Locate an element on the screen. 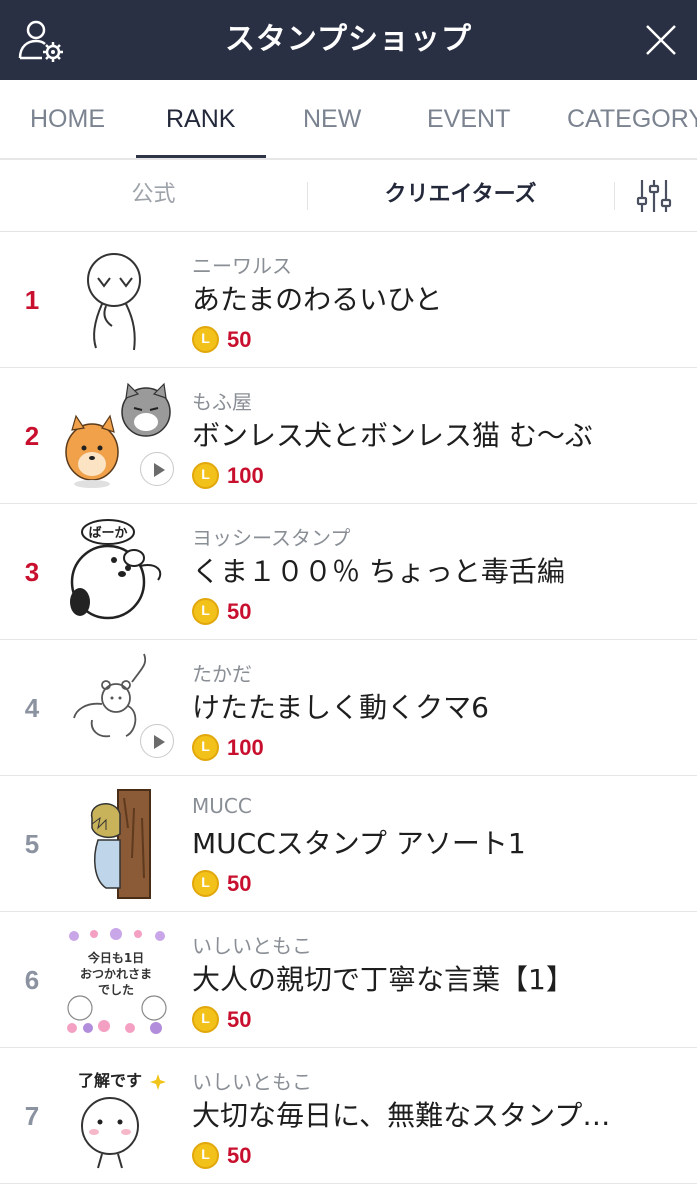  svg-text: でした is located at coordinates (116, 990).